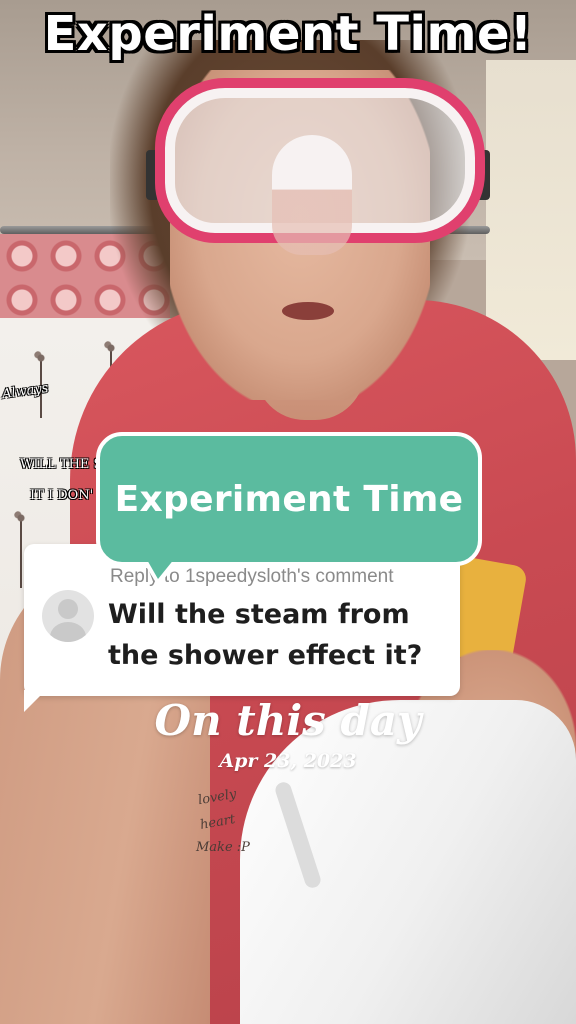 This screenshot has width=576, height=1024. I want to click on doorway, so click(531, 210).